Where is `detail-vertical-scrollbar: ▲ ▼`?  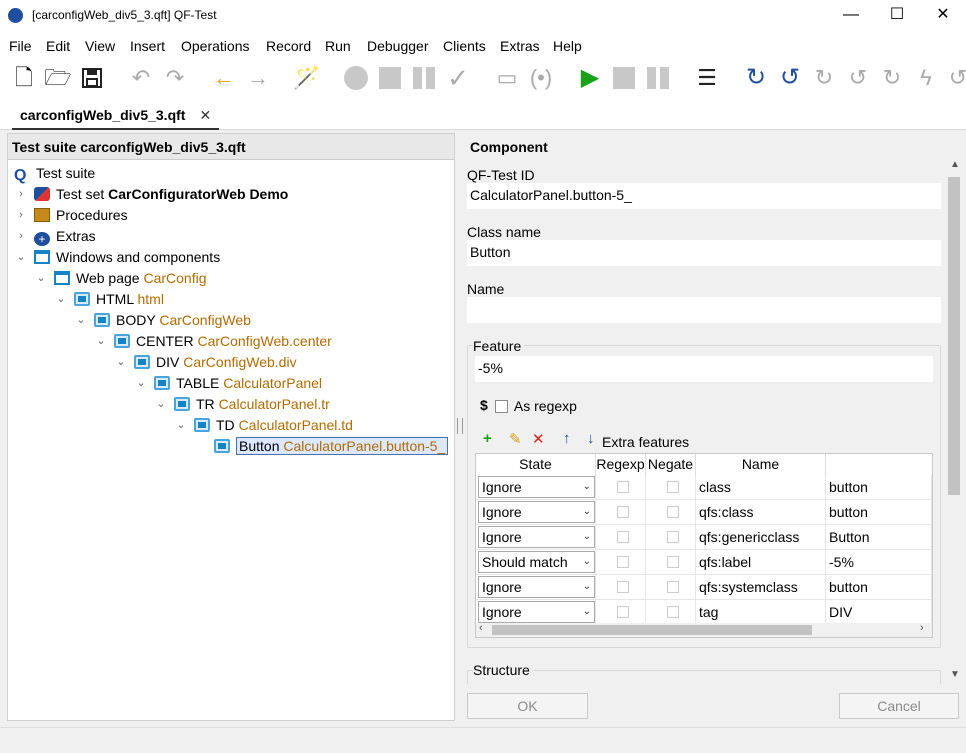
detail-vertical-scrollbar: ▲ ▼ is located at coordinates (954, 420).